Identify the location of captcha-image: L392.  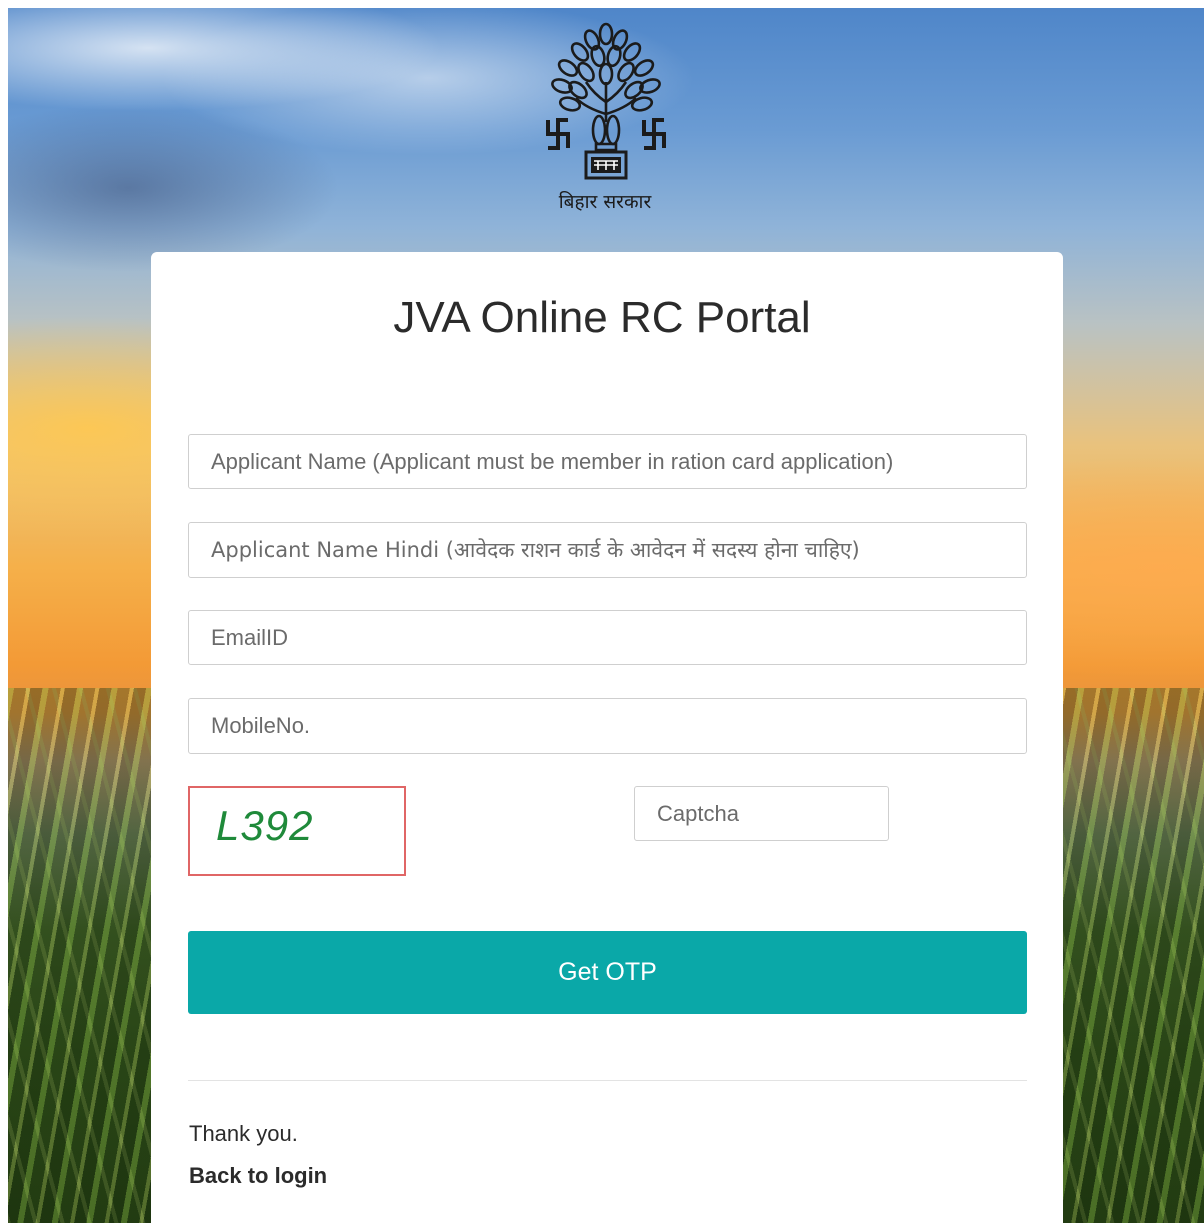
(297, 831).